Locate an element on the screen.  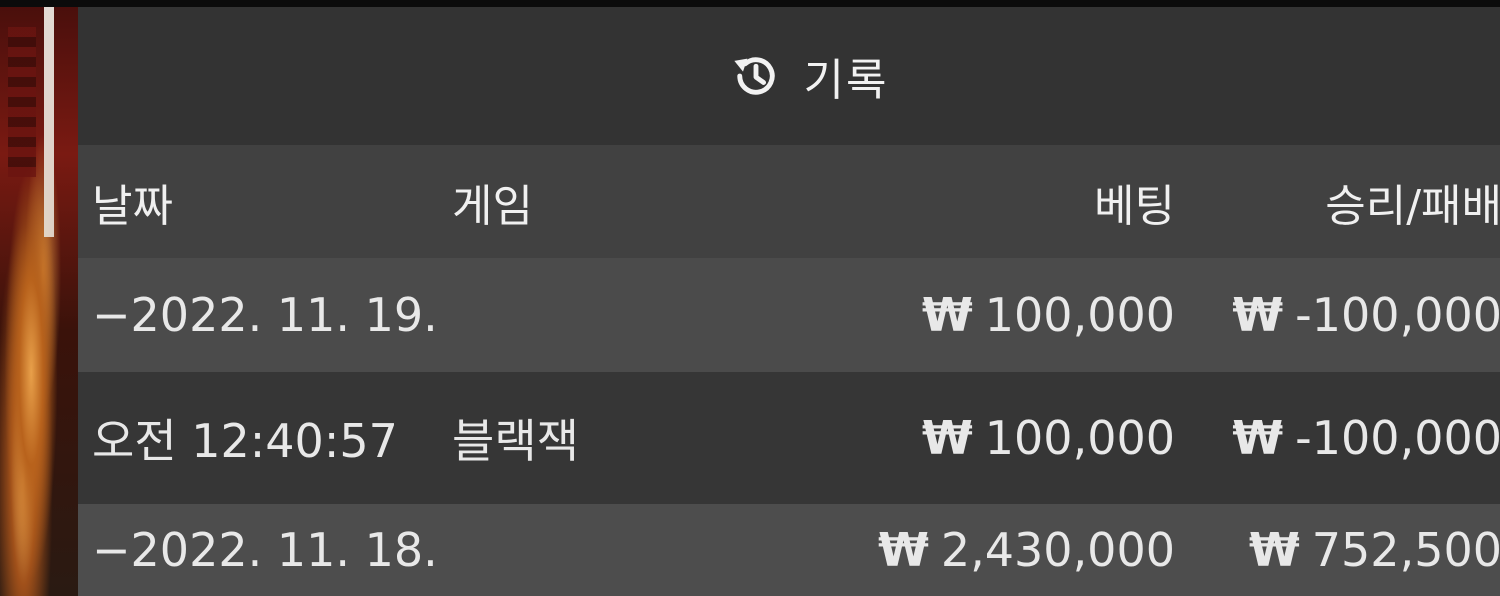
decor-pillar is located at coordinates (49, 122).